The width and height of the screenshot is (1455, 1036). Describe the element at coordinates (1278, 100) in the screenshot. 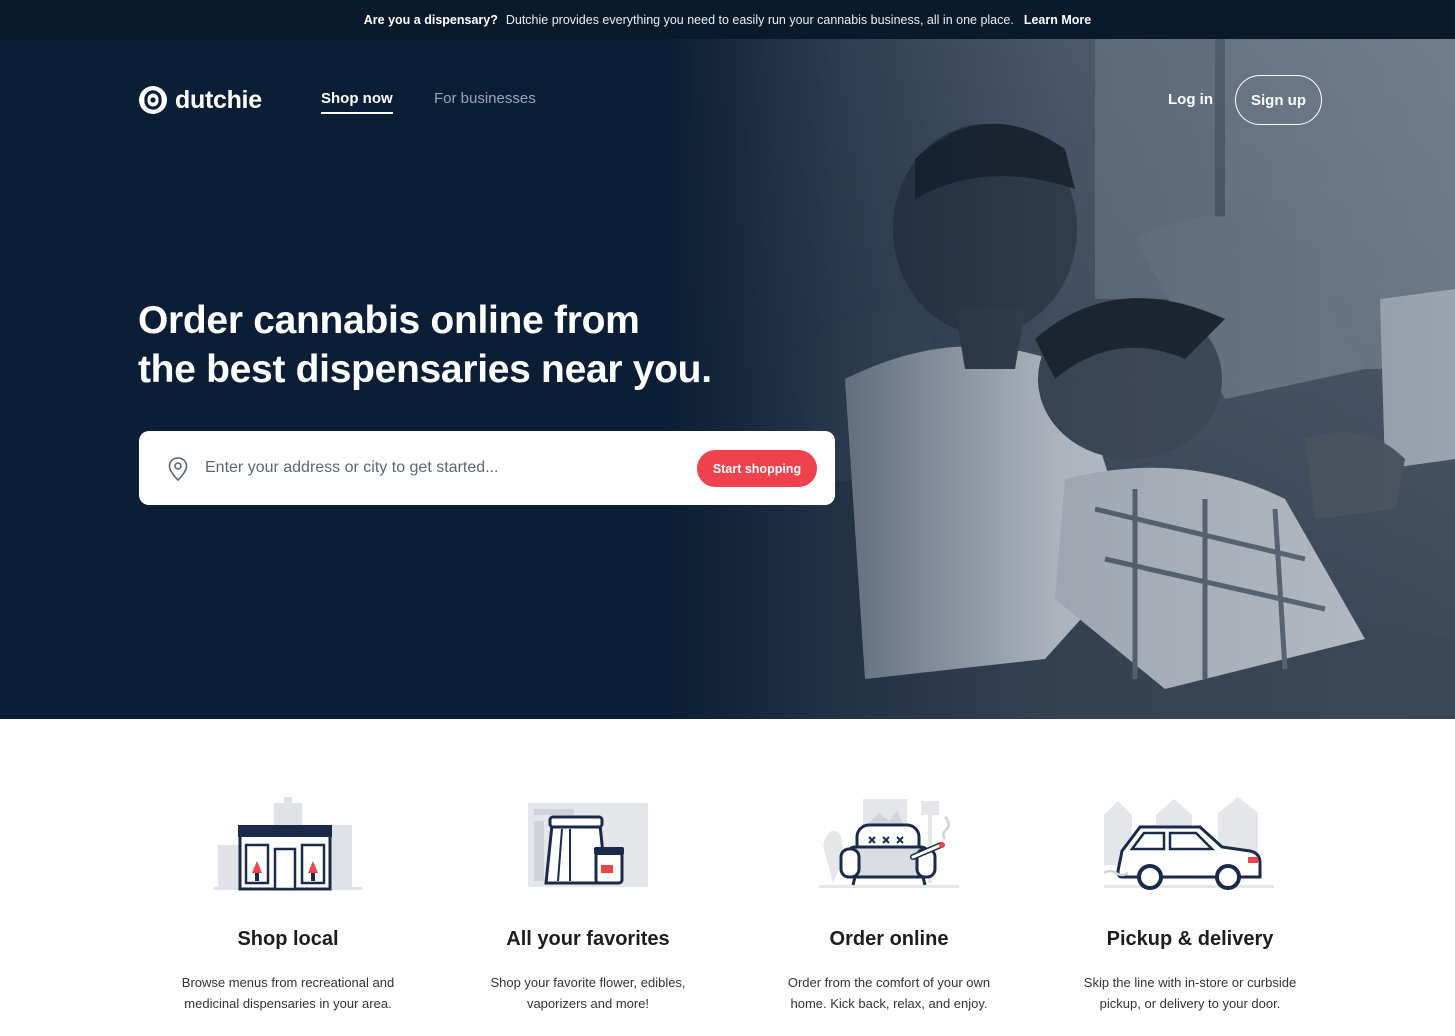

I see `signup-button: Sign up` at that location.